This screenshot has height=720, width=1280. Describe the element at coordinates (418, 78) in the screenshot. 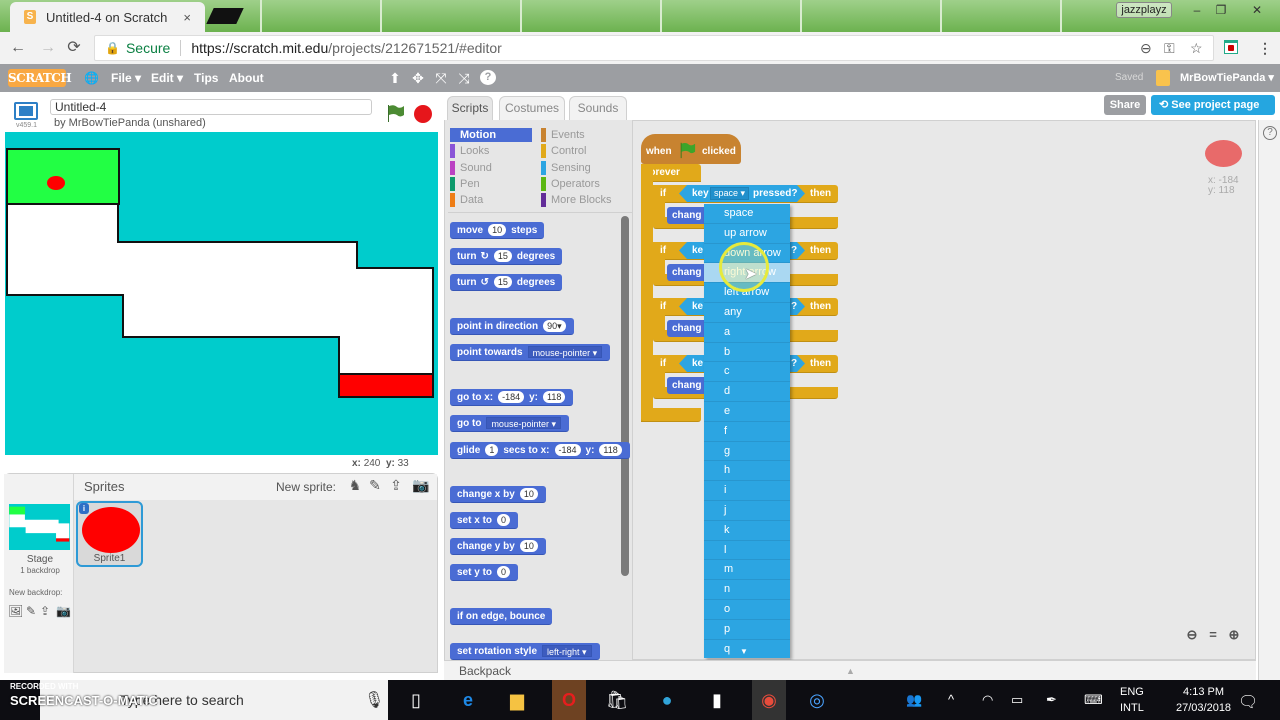

I see `delete-tool-icon: ✥` at that location.